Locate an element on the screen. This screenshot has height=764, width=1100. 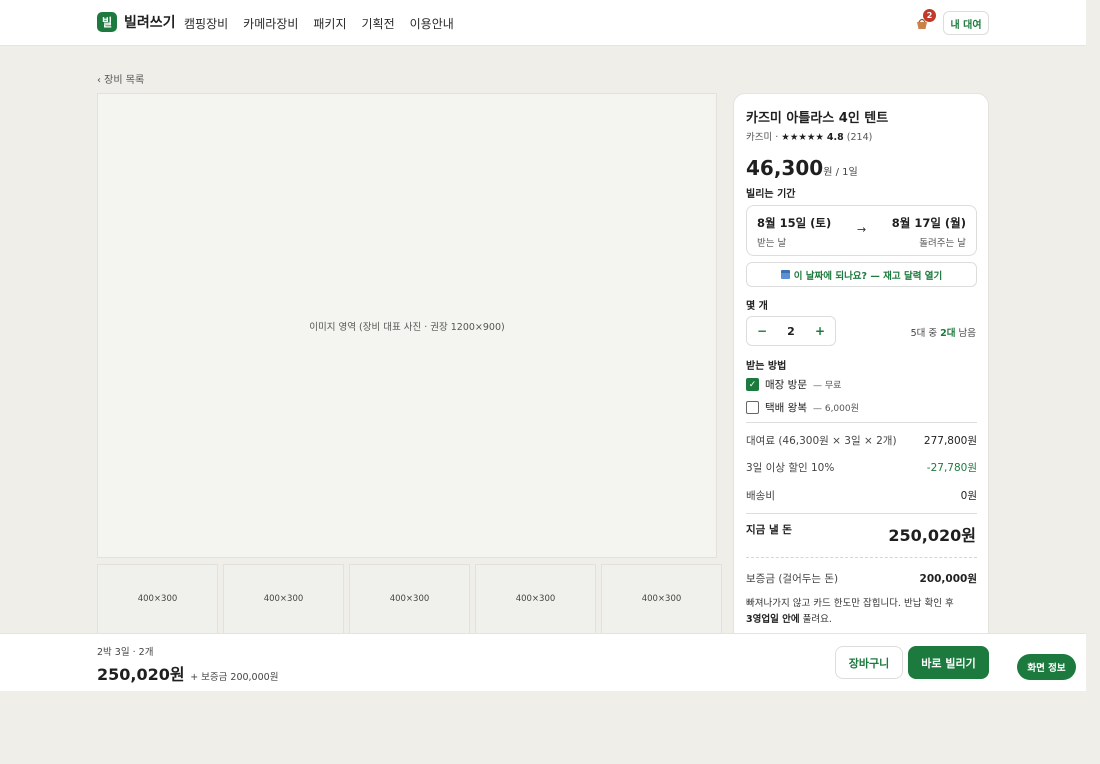
price-unit: 원 / 1일 is located at coordinates (840, 172).